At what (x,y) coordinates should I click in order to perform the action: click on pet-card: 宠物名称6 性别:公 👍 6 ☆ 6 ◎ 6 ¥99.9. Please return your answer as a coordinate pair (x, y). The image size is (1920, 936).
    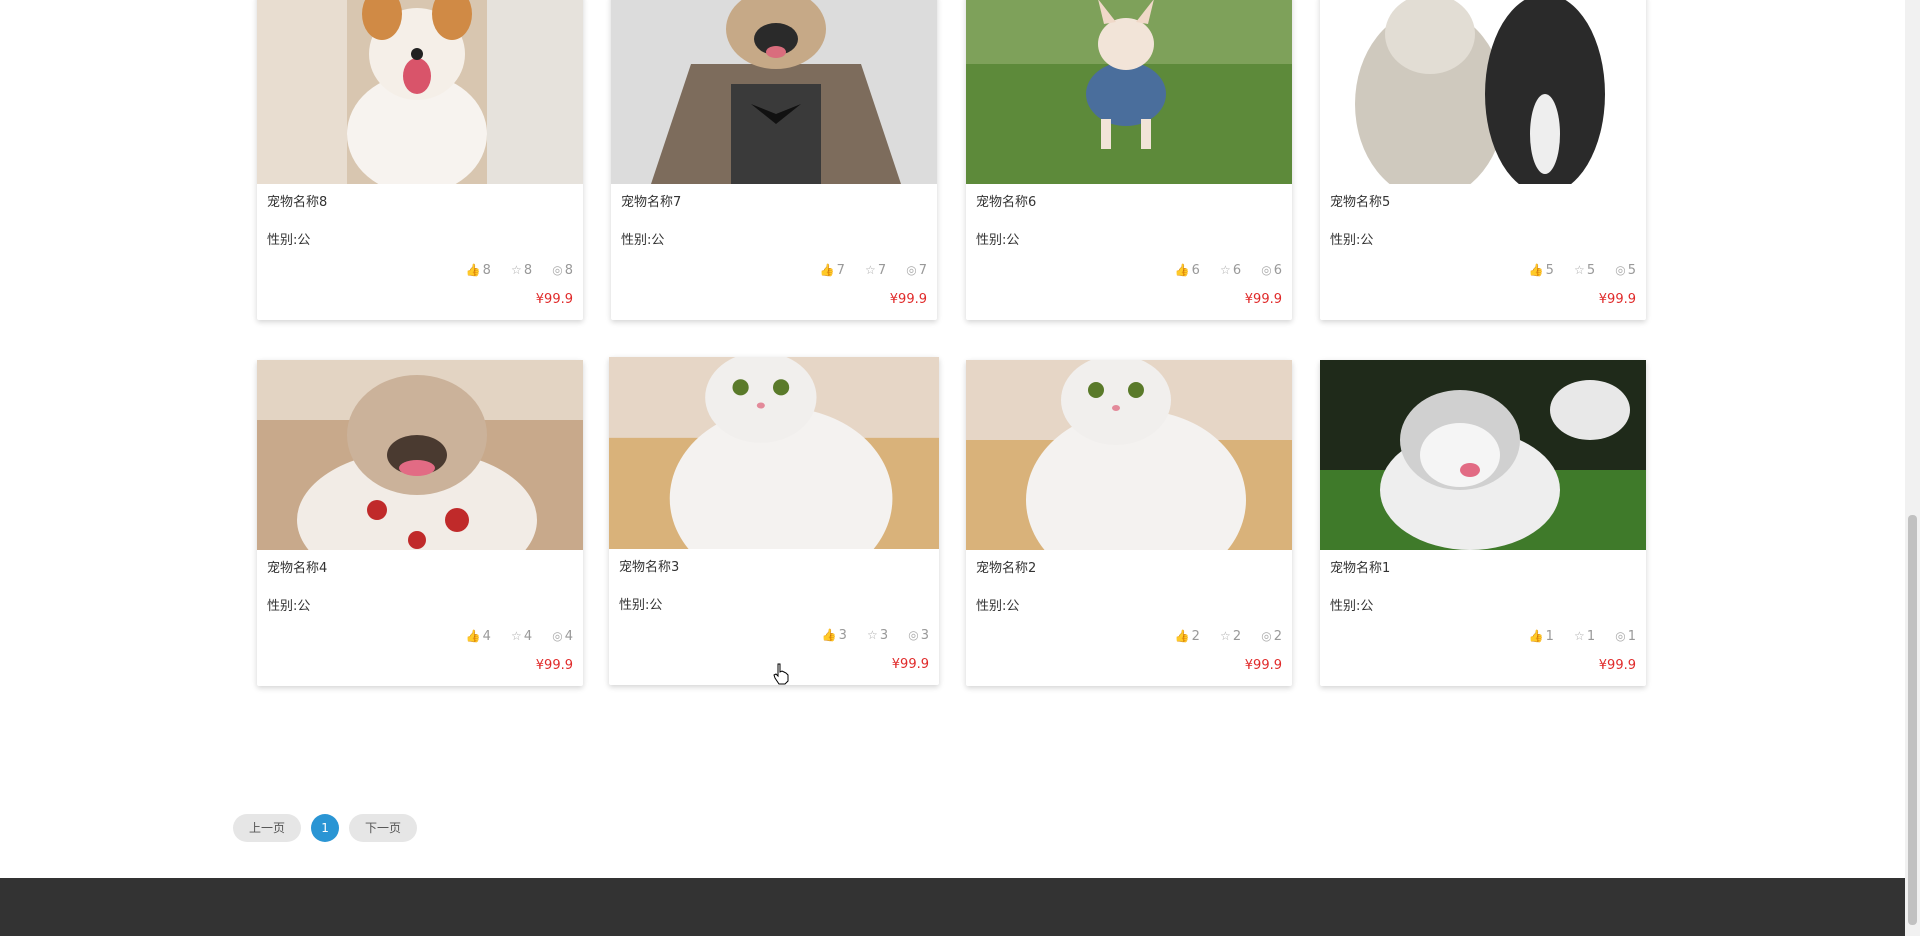
    Looking at the image, I should click on (1129, 160).